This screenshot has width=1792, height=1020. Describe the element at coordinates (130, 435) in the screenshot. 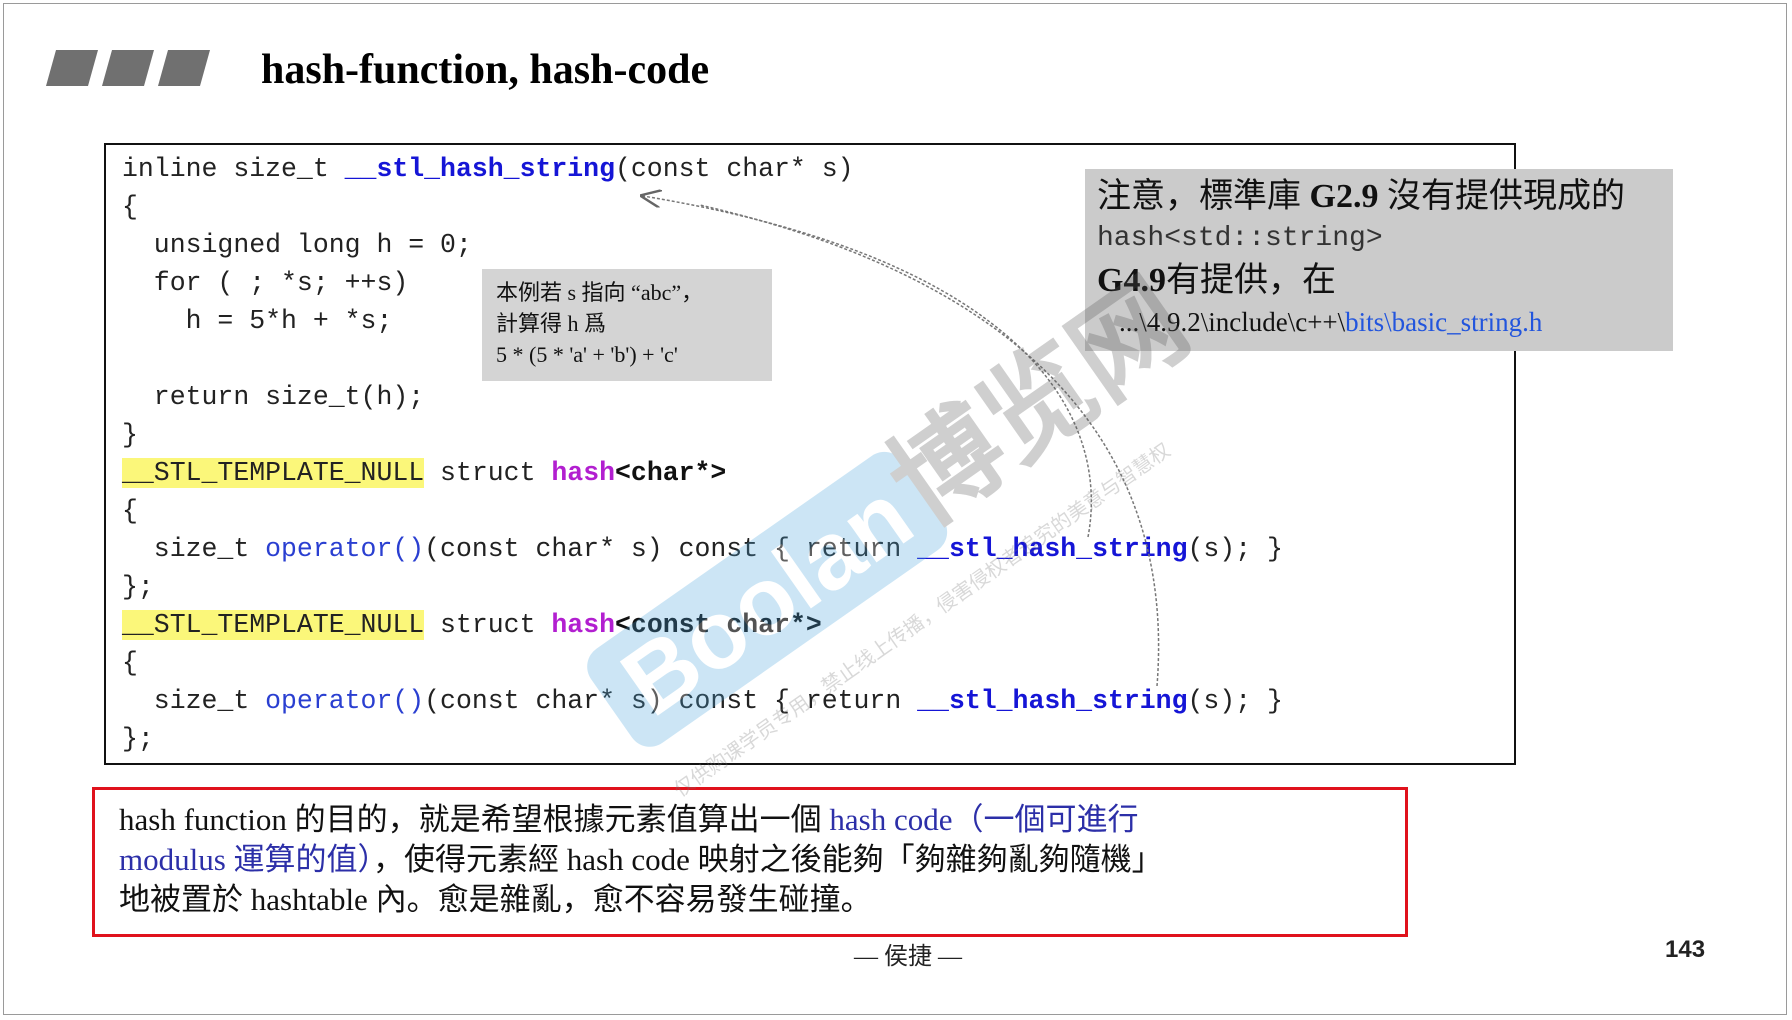

I see `code-line: }` at that location.